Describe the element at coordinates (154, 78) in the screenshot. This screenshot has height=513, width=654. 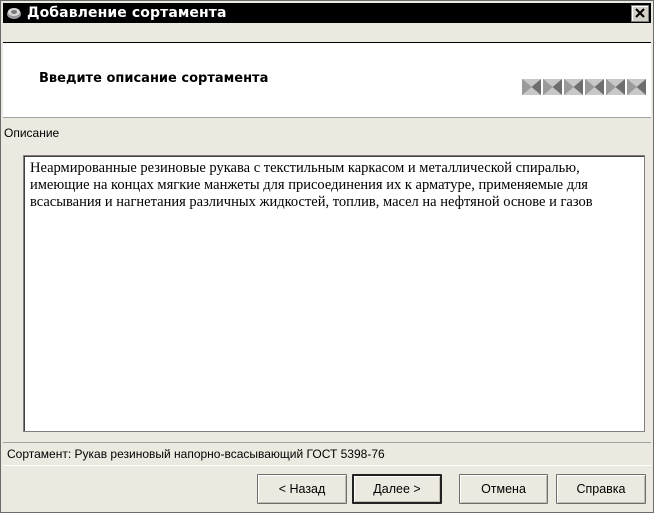
I see `page-title: Введите описание сортамента` at that location.